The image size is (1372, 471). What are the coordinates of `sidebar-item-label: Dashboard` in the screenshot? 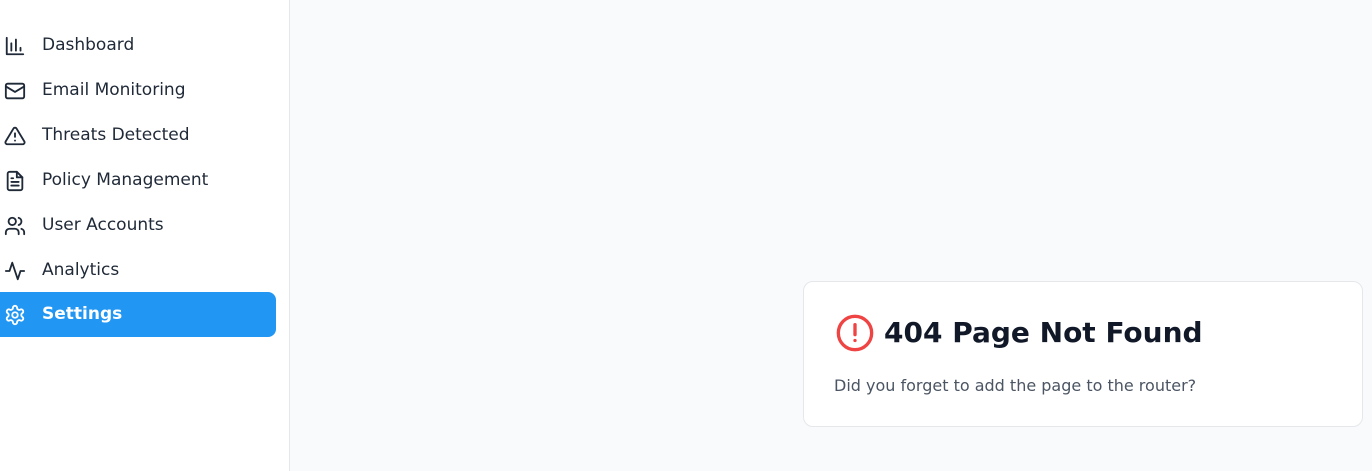 It's located at (88, 45).